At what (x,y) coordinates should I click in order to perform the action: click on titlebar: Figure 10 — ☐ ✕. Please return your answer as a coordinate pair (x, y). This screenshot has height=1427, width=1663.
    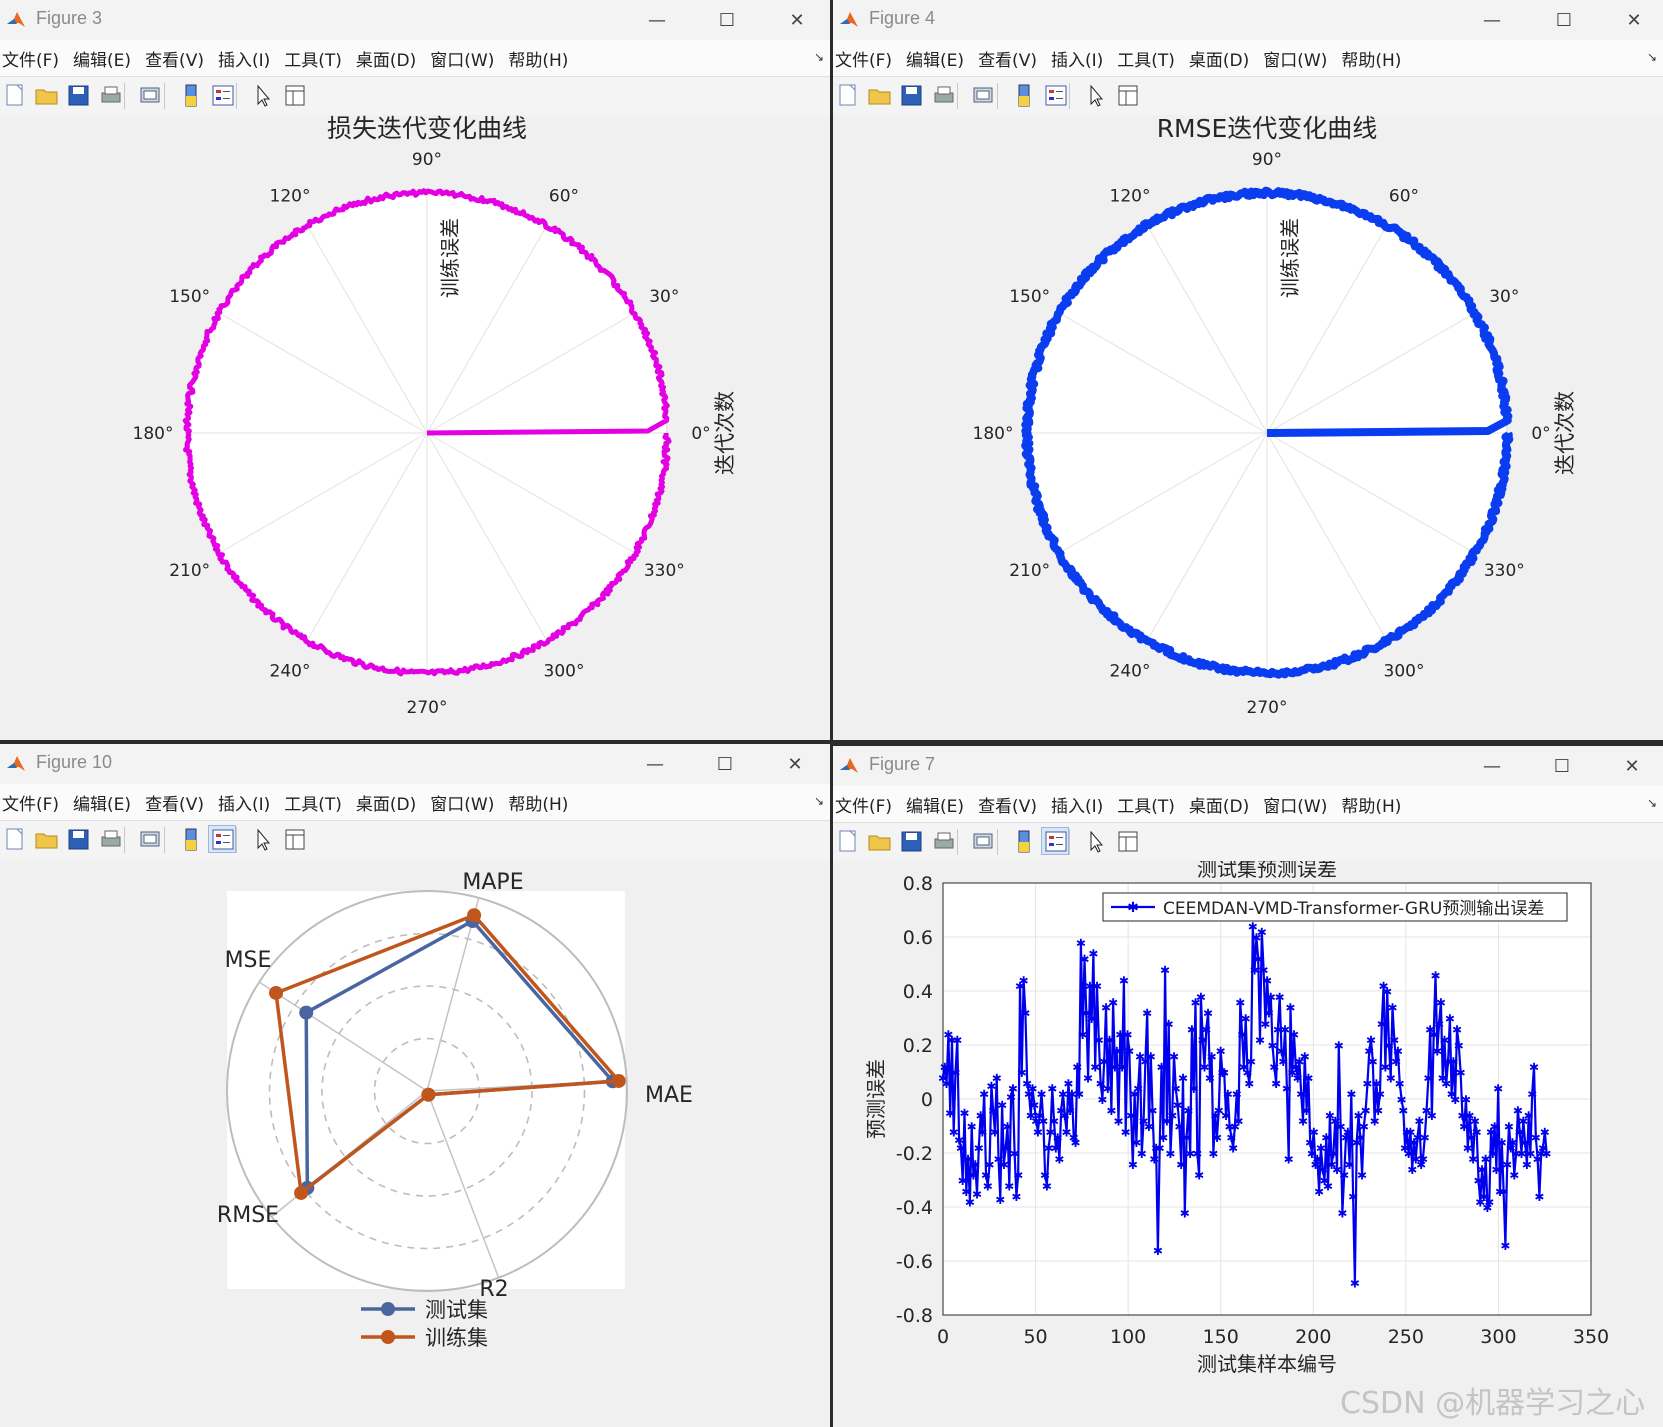
    Looking at the image, I should click on (415, 764).